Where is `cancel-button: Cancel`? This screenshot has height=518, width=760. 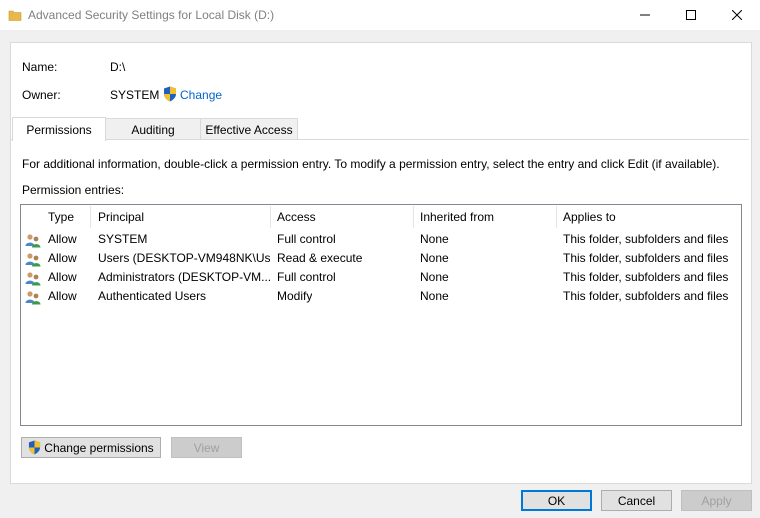
cancel-button: Cancel is located at coordinates (636, 500).